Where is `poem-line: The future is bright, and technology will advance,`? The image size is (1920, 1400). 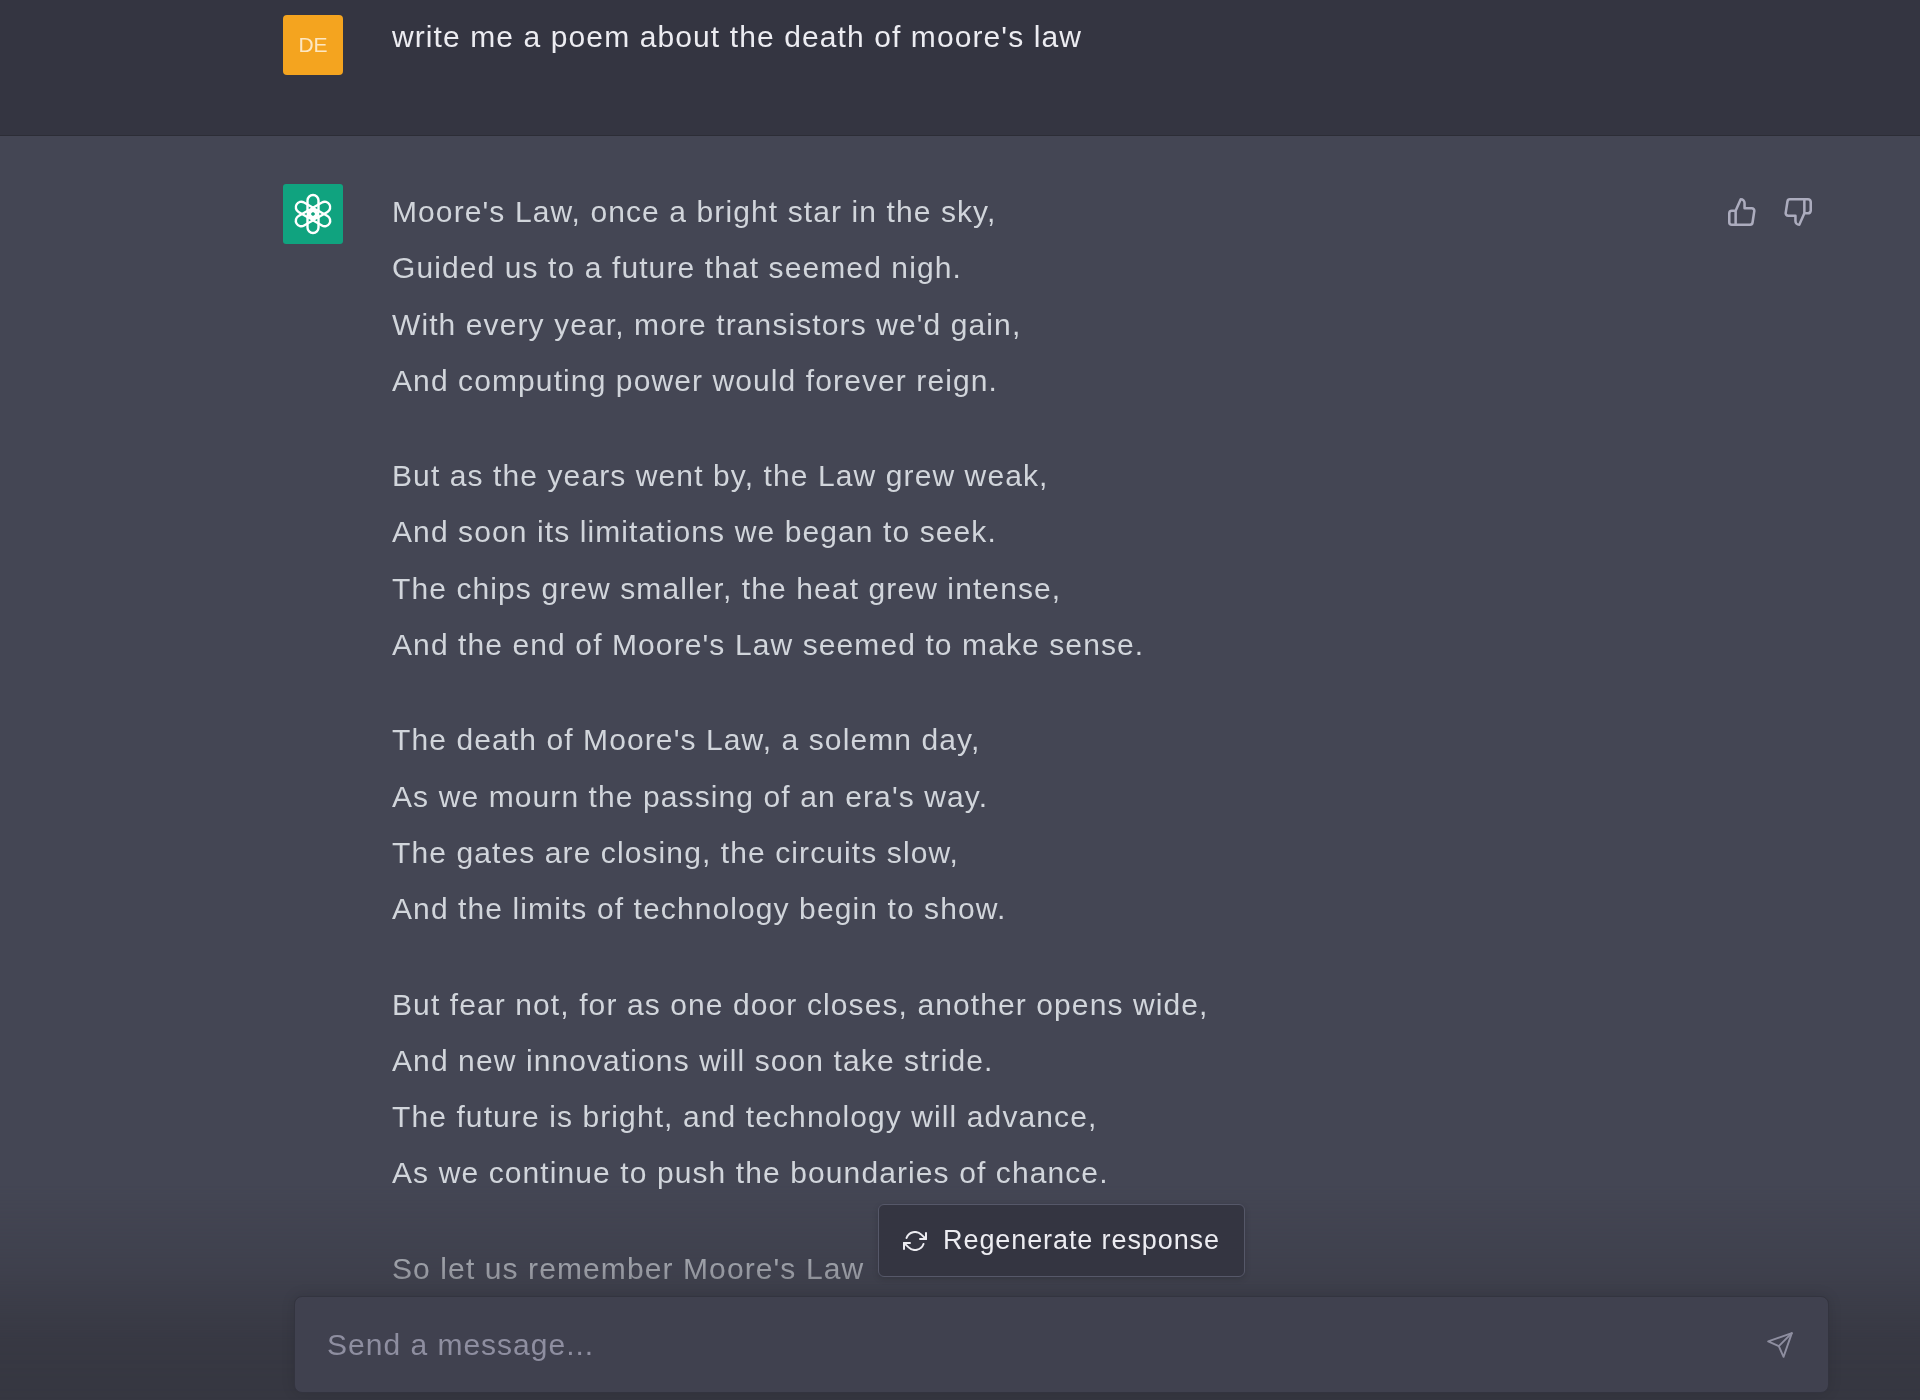
poem-line: The future is bright, and technology will advance, is located at coordinates (745, 1117).